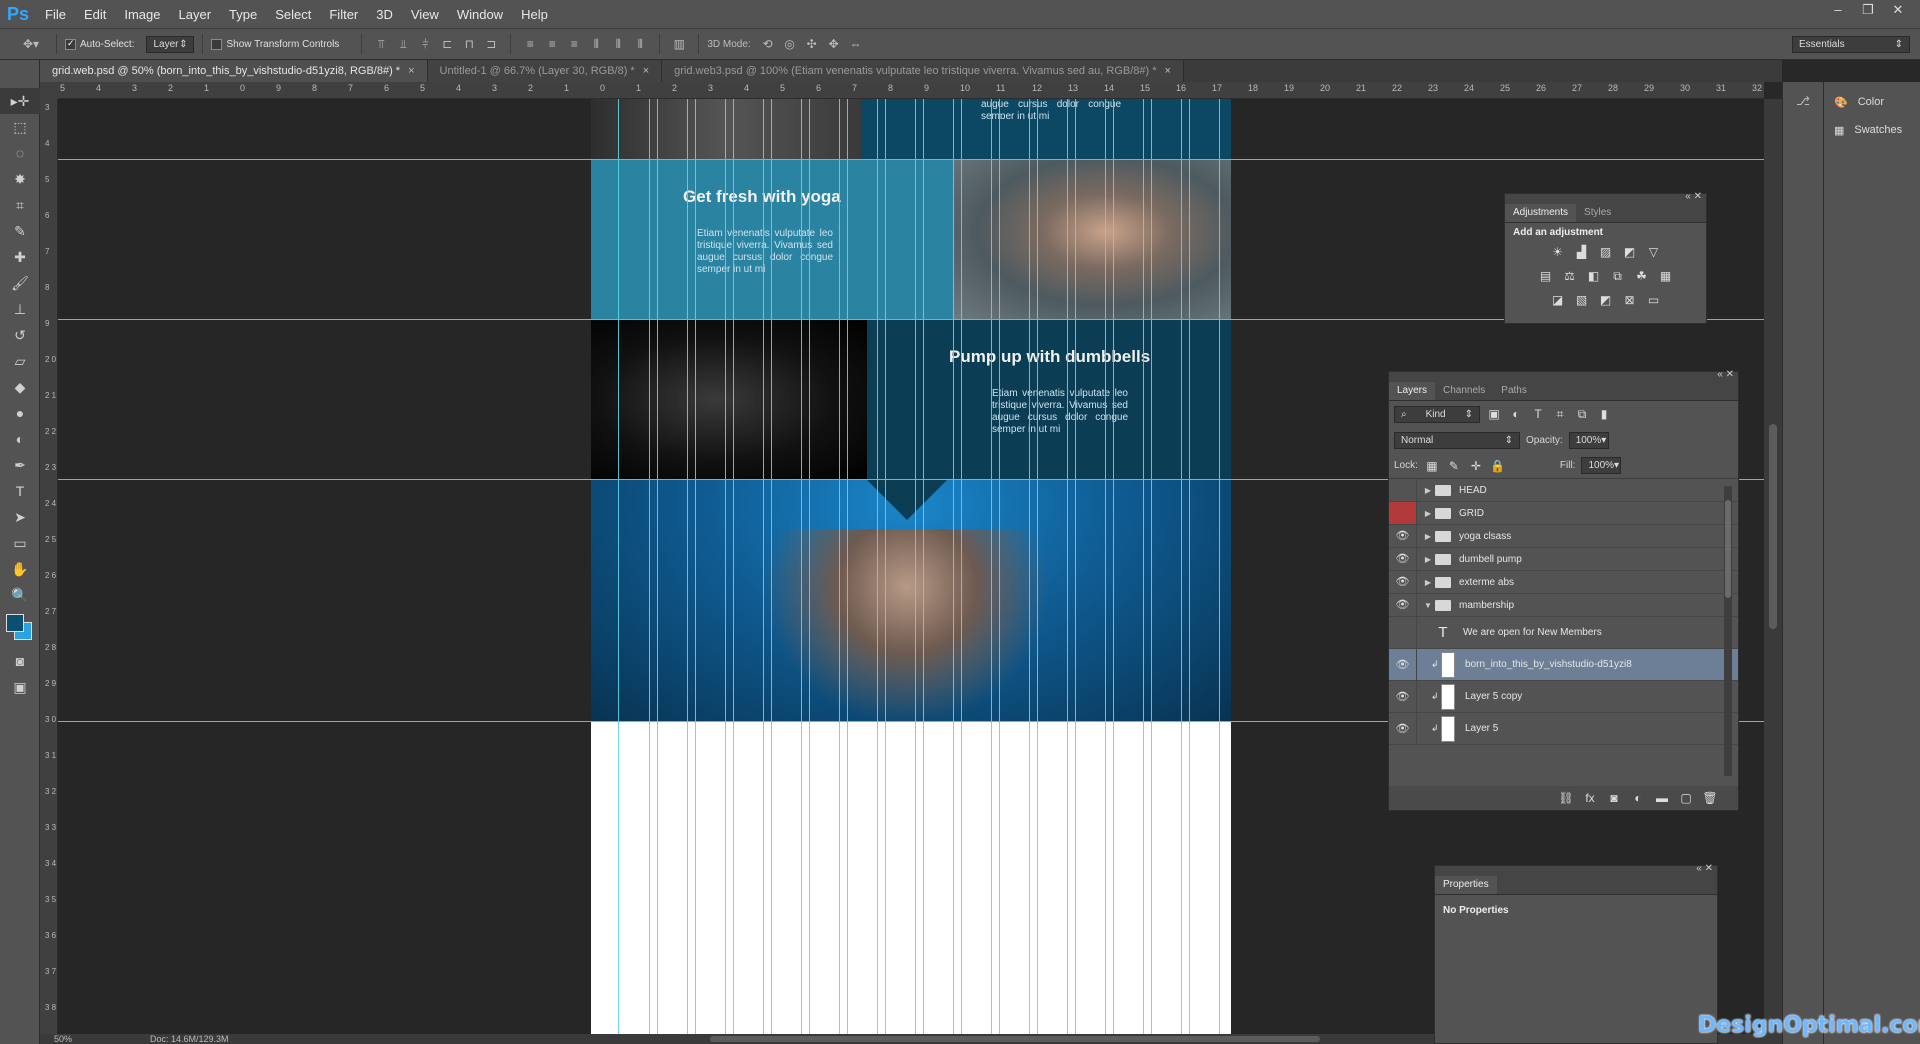  What do you see at coordinates (1563, 559) in the screenshot?
I see `layer-row: 👁 ▶ dumbell pump` at bounding box center [1563, 559].